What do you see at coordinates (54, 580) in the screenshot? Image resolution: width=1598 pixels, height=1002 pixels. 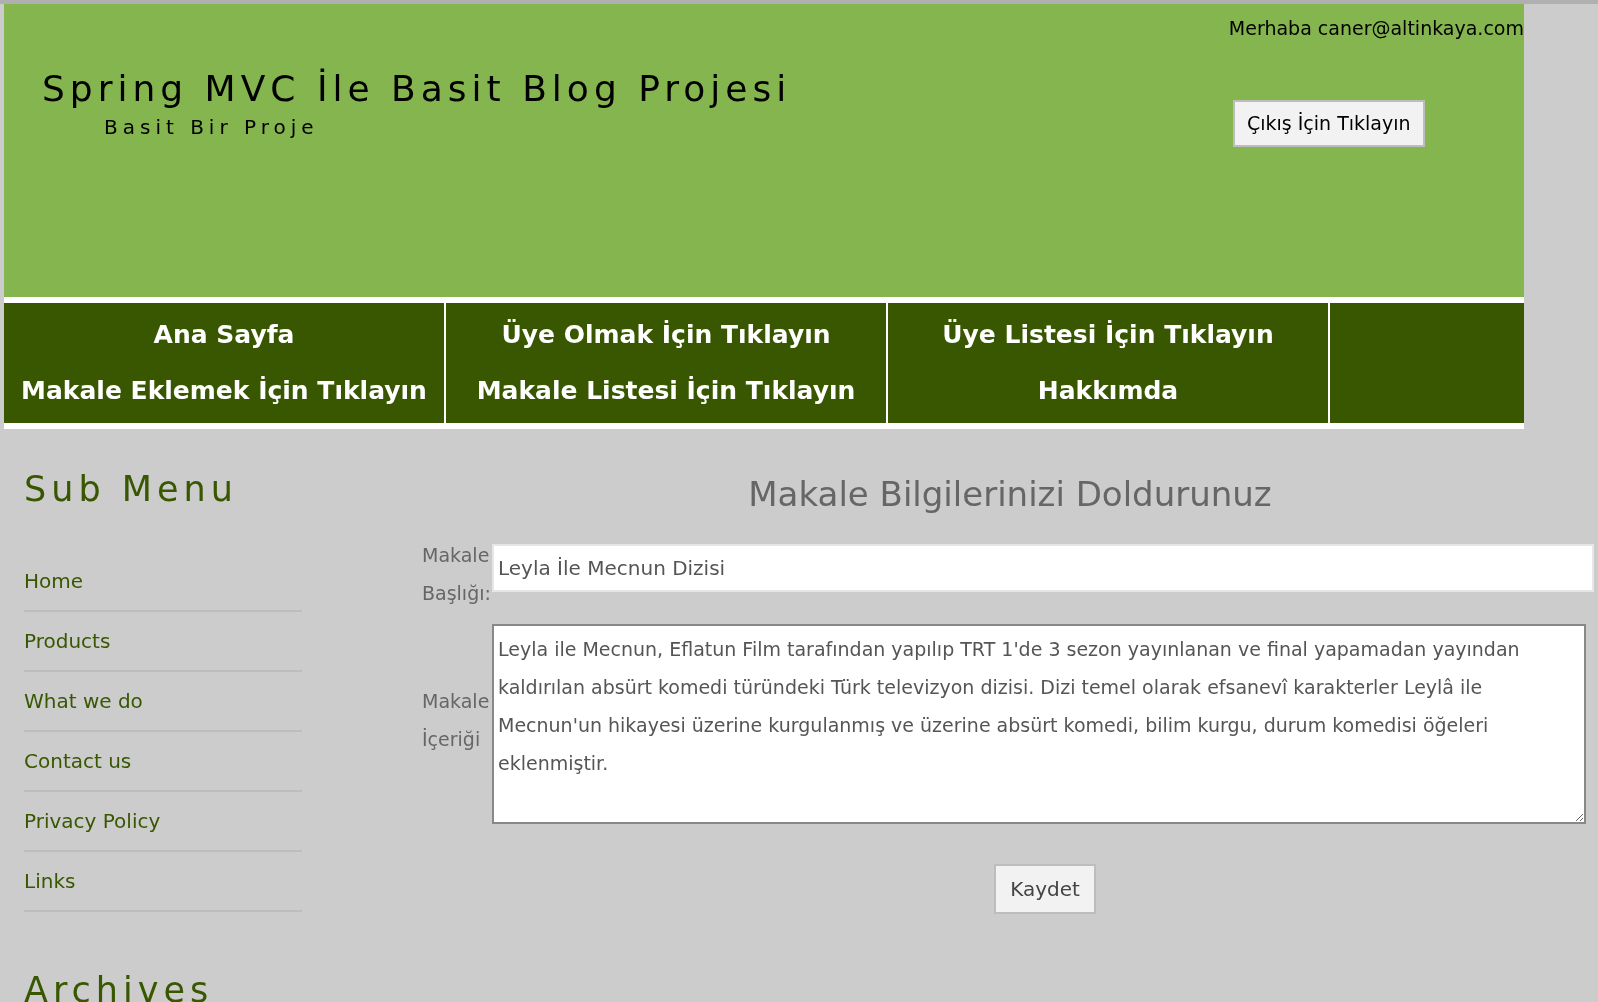 I see `sidebar-link: Home` at bounding box center [54, 580].